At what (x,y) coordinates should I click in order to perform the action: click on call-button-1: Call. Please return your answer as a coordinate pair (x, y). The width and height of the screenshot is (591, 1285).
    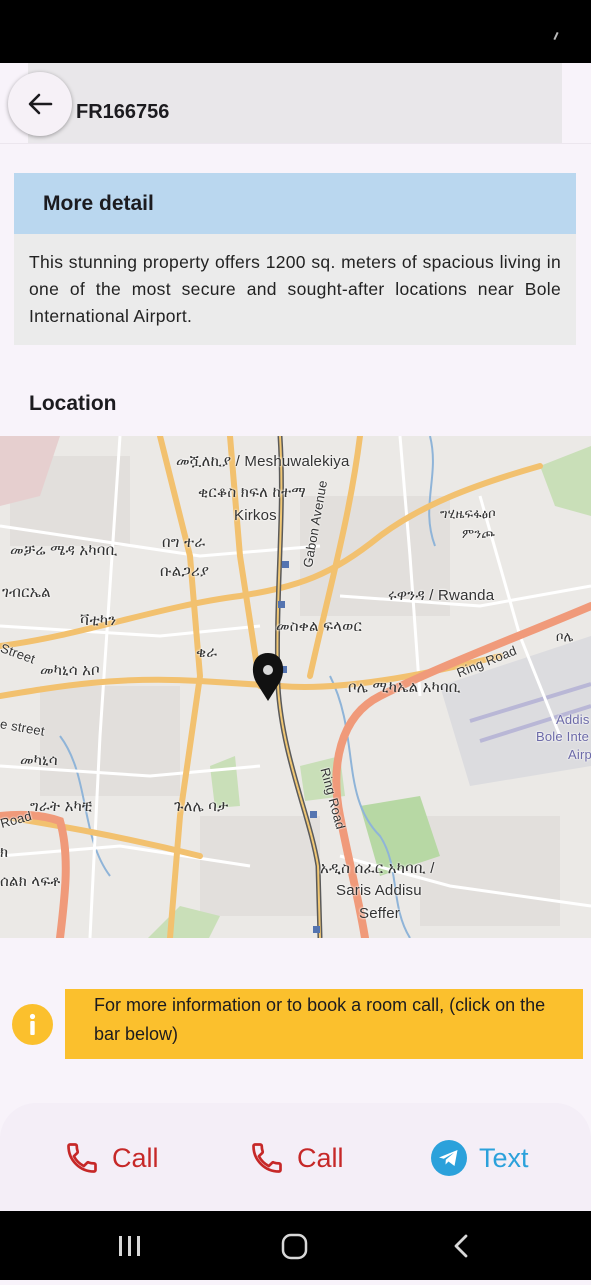
    Looking at the image, I should click on (111, 1158).